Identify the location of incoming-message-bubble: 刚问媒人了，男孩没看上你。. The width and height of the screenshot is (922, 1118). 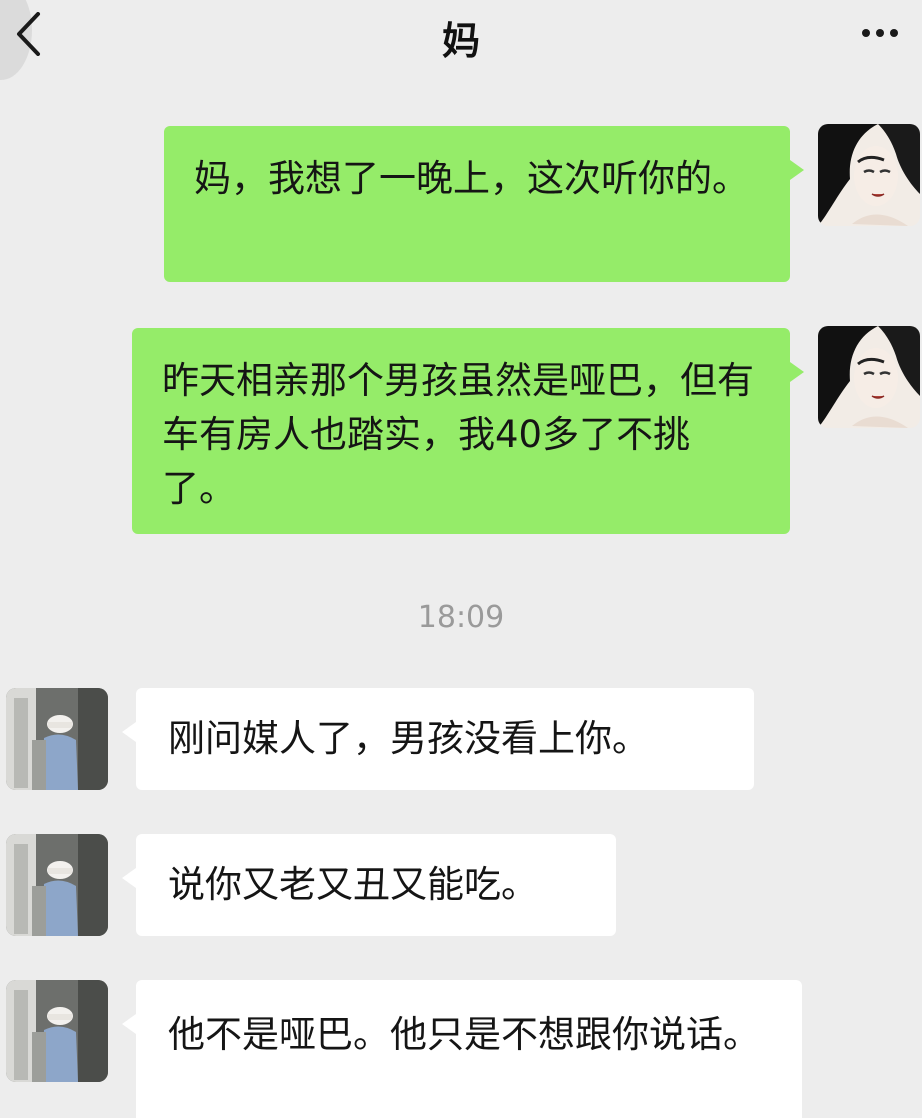
(438, 739).